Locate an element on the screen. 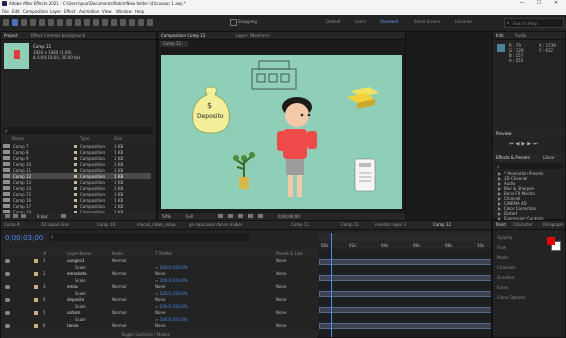  pen-tool-icon is located at coordinates (96, 22).